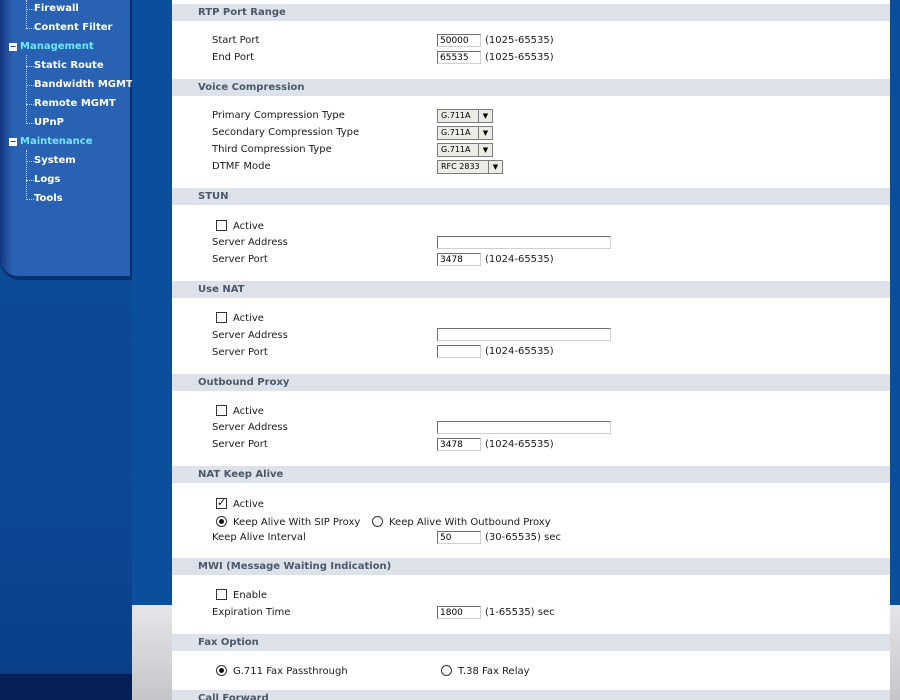 This screenshot has width=900, height=700. I want to click on fax-t38-radio, so click(446, 670).